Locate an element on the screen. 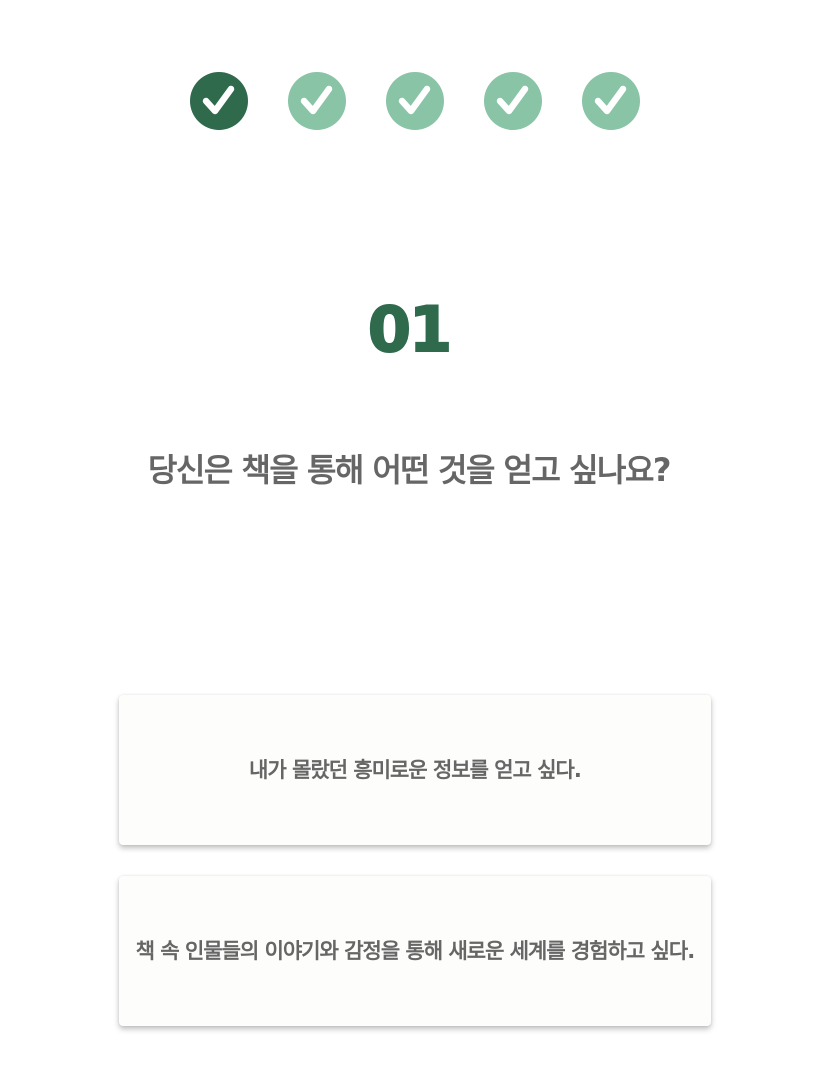 The width and height of the screenshot is (818, 1090). answer-option-label: 내가 몰랐던 흥미로운 정보를 얻고 싶다. is located at coordinates (415, 770).